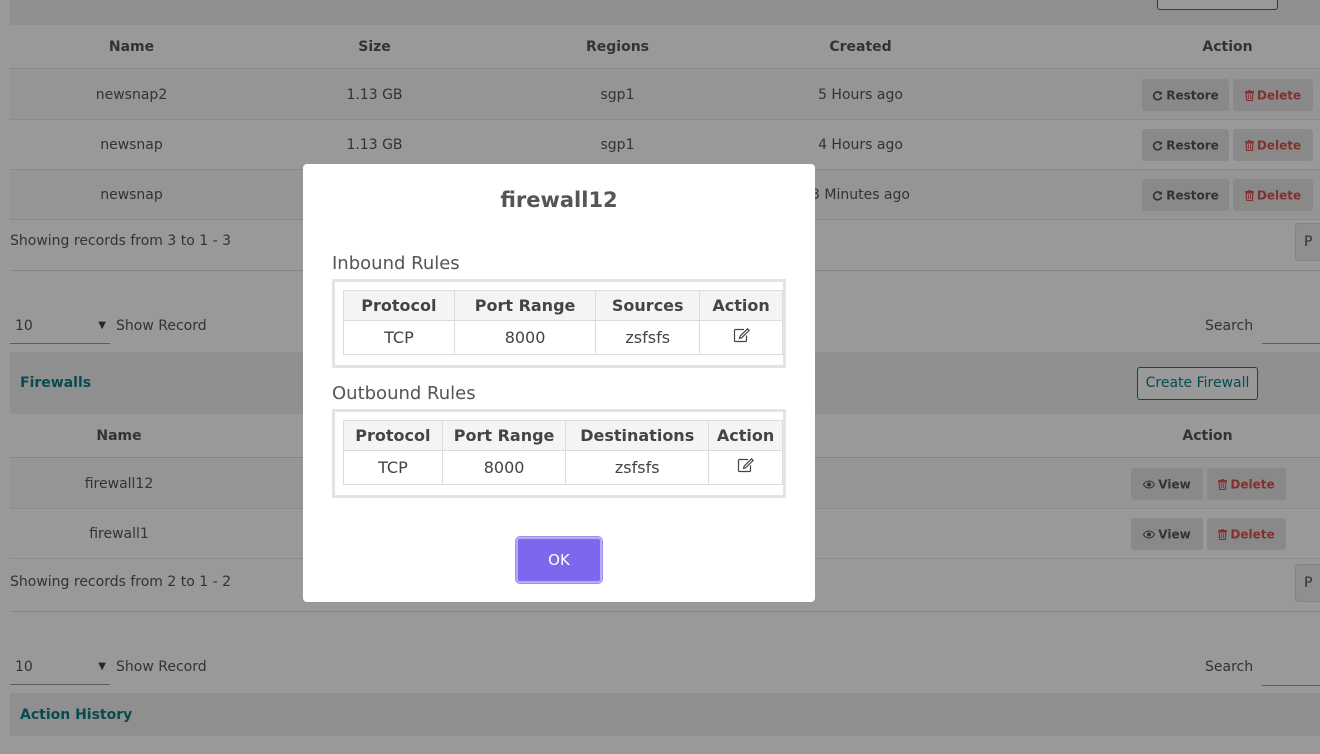 The height and width of the screenshot is (754, 1320). I want to click on inbound-rules-label: Inbound Rules, so click(396, 263).